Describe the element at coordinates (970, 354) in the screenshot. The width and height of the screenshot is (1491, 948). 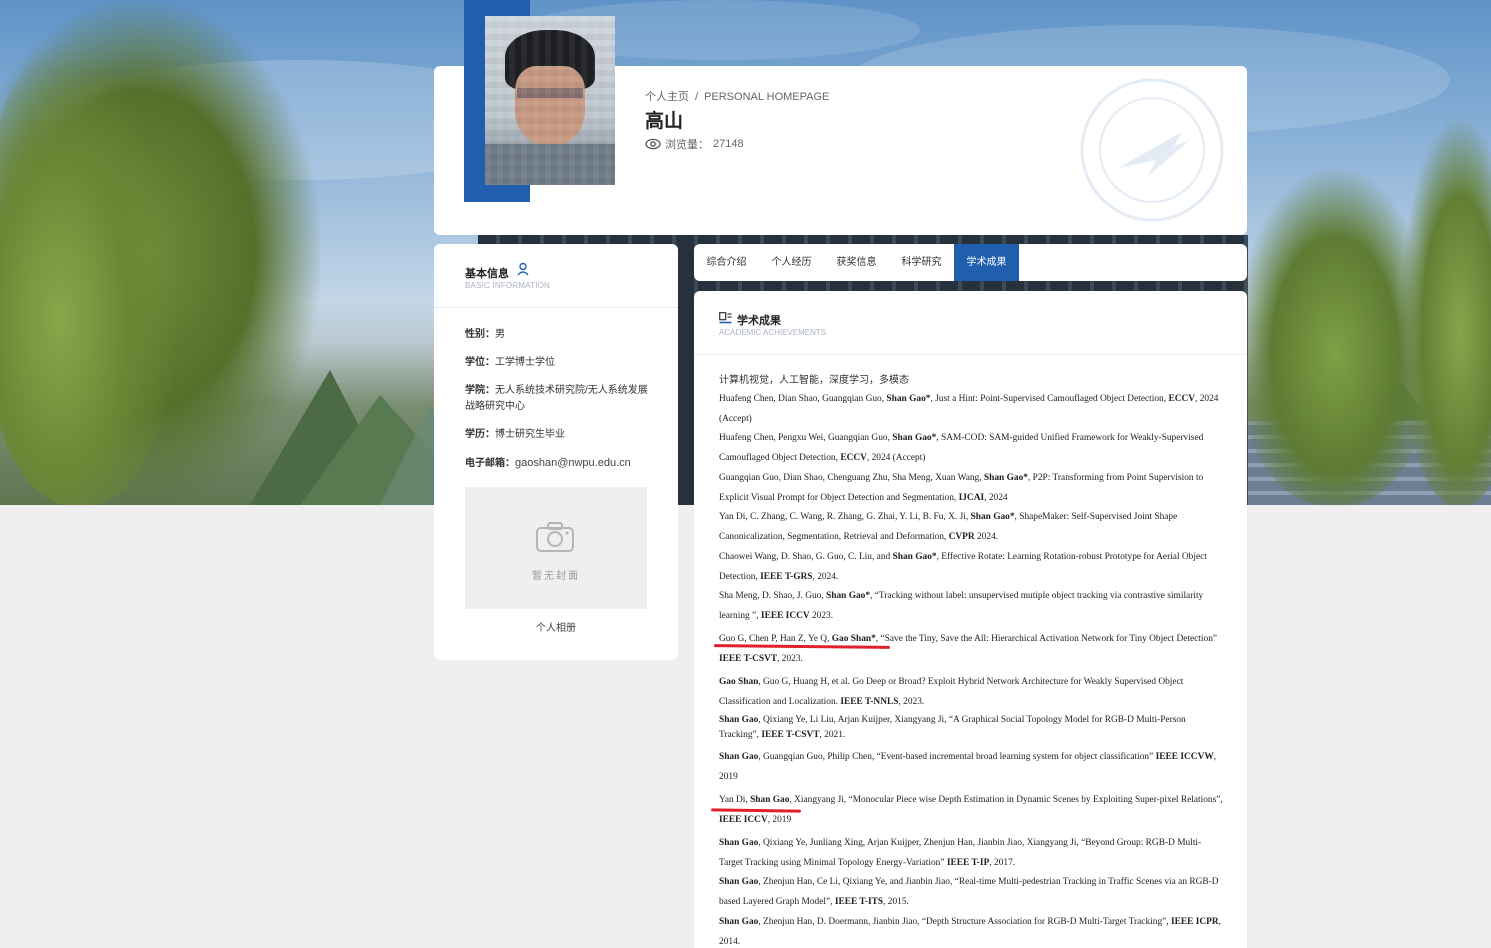
I see `divider` at that location.